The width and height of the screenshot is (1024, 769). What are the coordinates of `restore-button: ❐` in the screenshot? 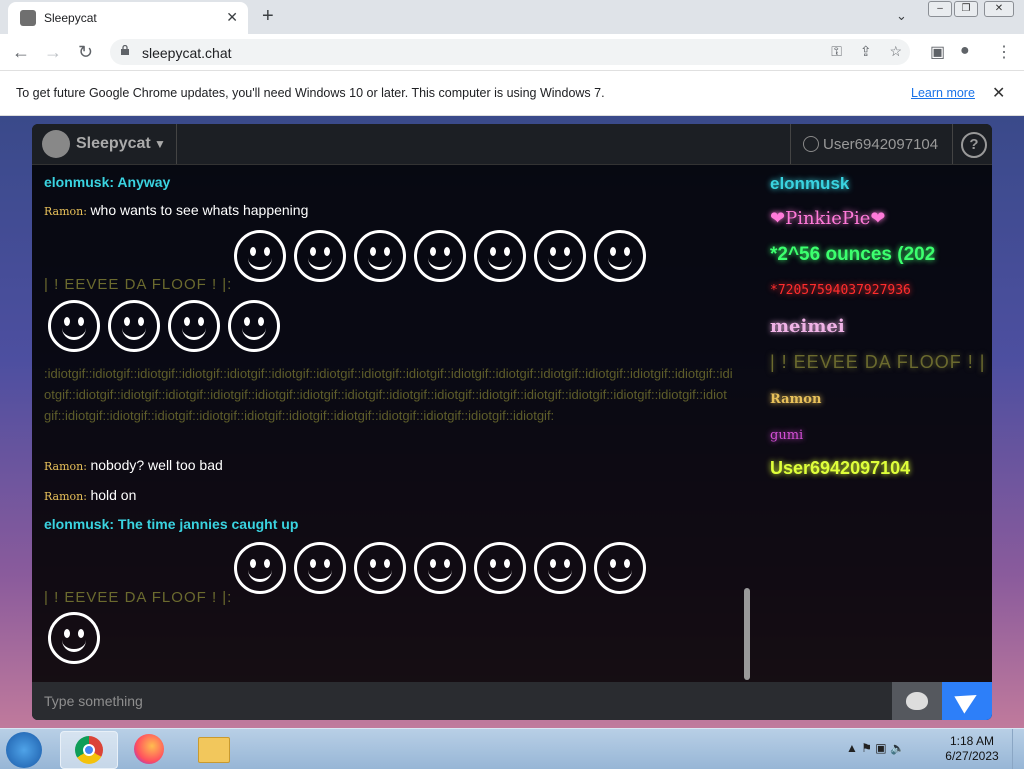 It's located at (966, 9).